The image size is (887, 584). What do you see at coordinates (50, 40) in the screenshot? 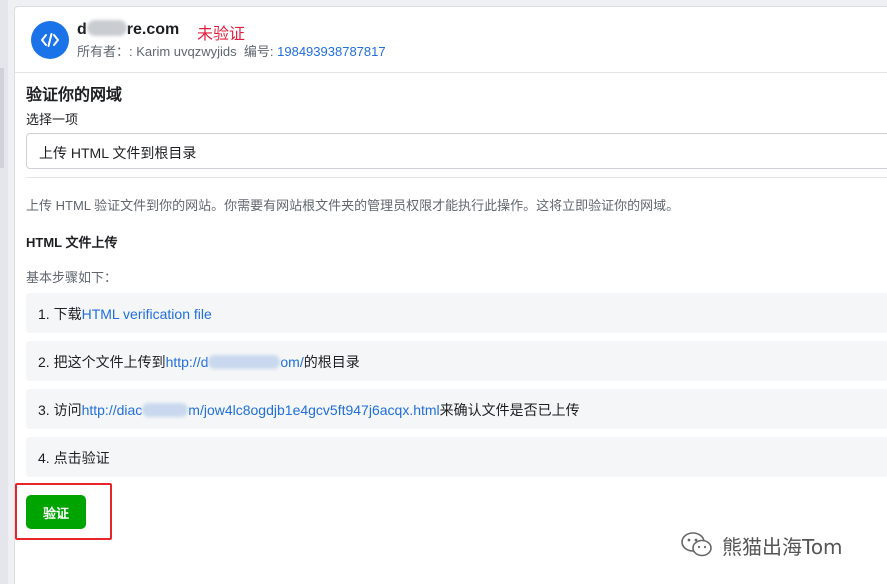
I see `code-icon` at bounding box center [50, 40].